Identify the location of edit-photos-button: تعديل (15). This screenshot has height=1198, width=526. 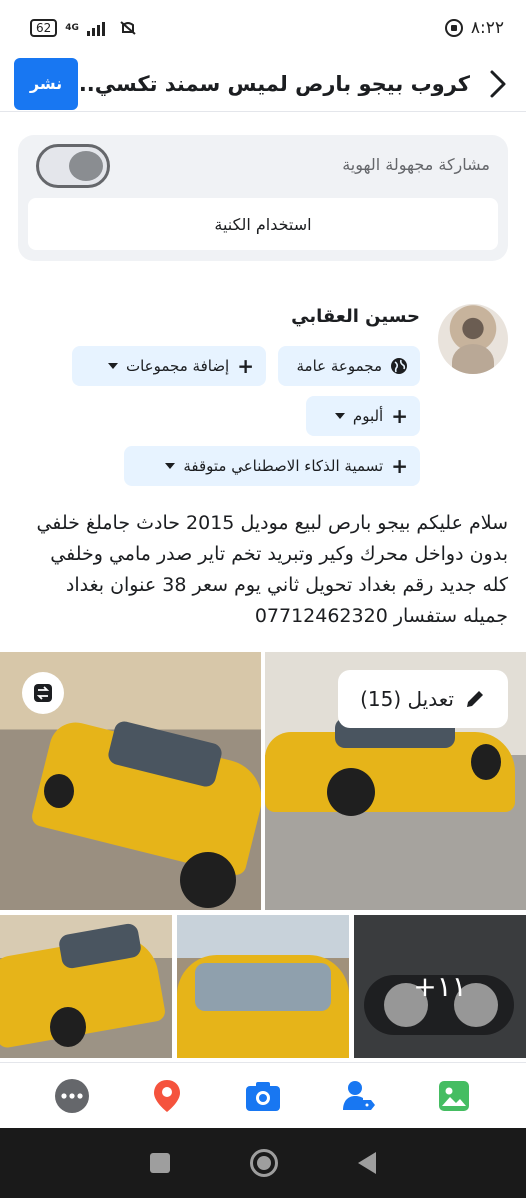
(423, 699).